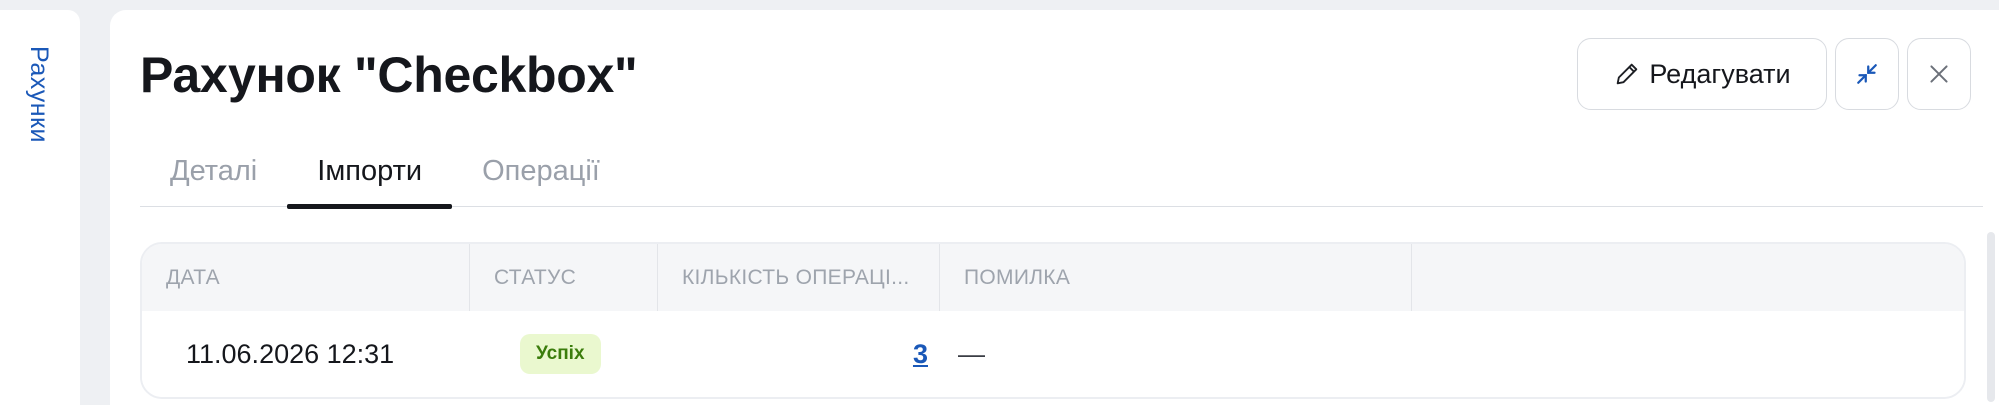 The height and width of the screenshot is (405, 1999). What do you see at coordinates (1627, 74) in the screenshot?
I see `pencil-icon` at bounding box center [1627, 74].